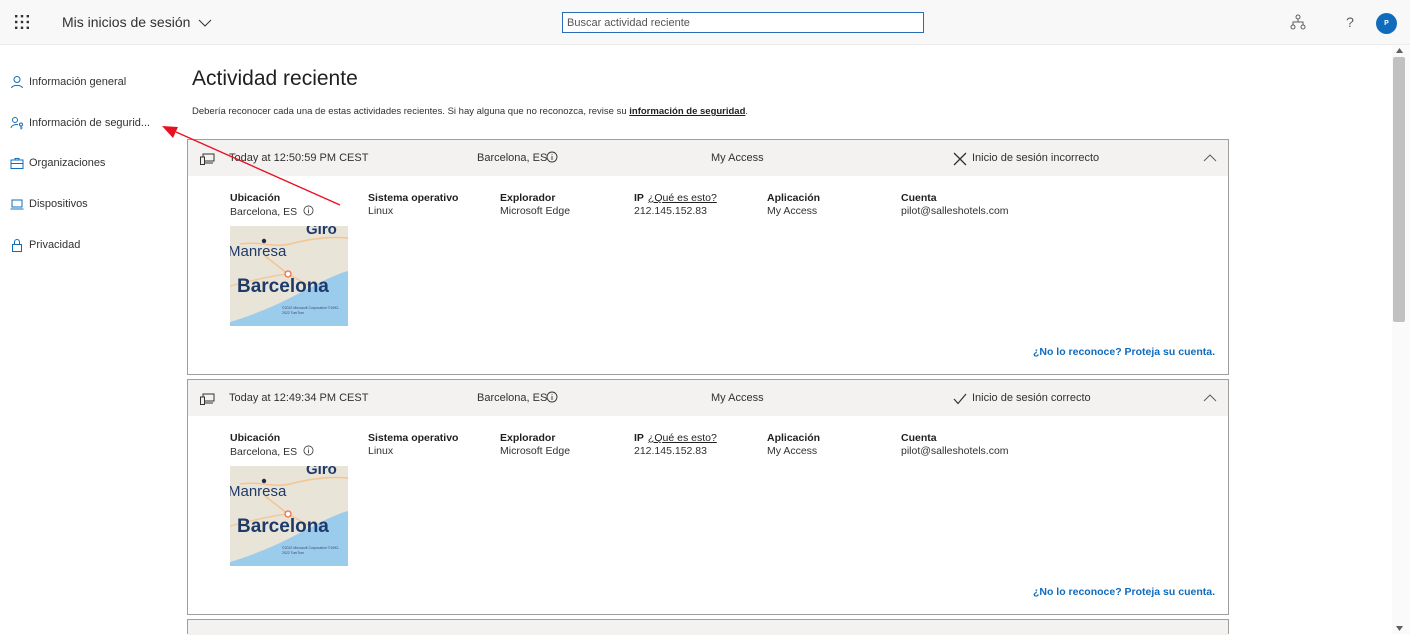 This screenshot has width=1410, height=635. I want to click on scroll-up-icon, so click(1399, 50).